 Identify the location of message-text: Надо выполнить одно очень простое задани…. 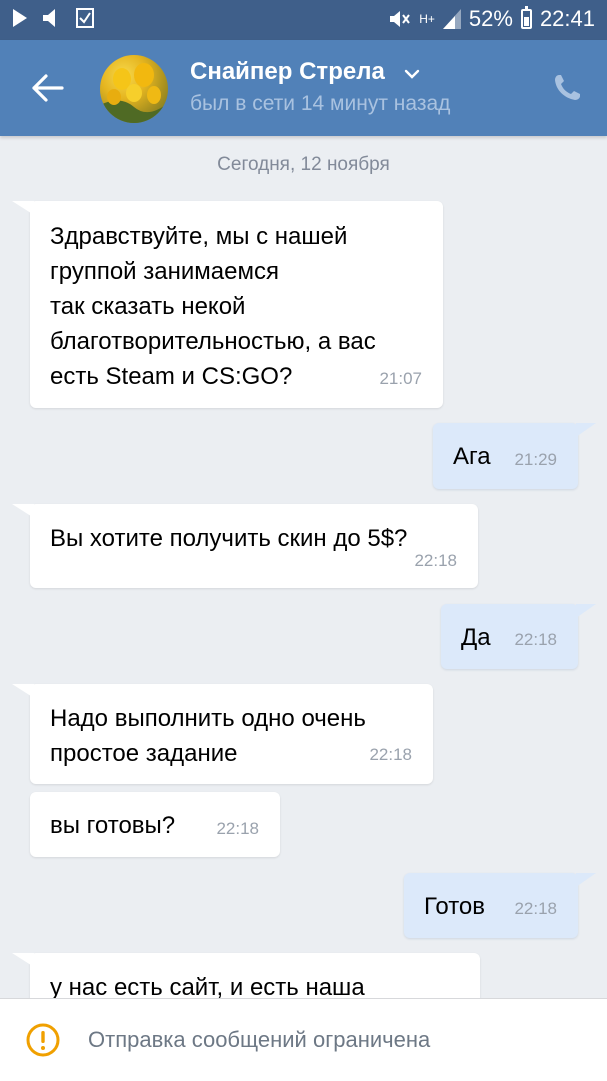
(208, 736).